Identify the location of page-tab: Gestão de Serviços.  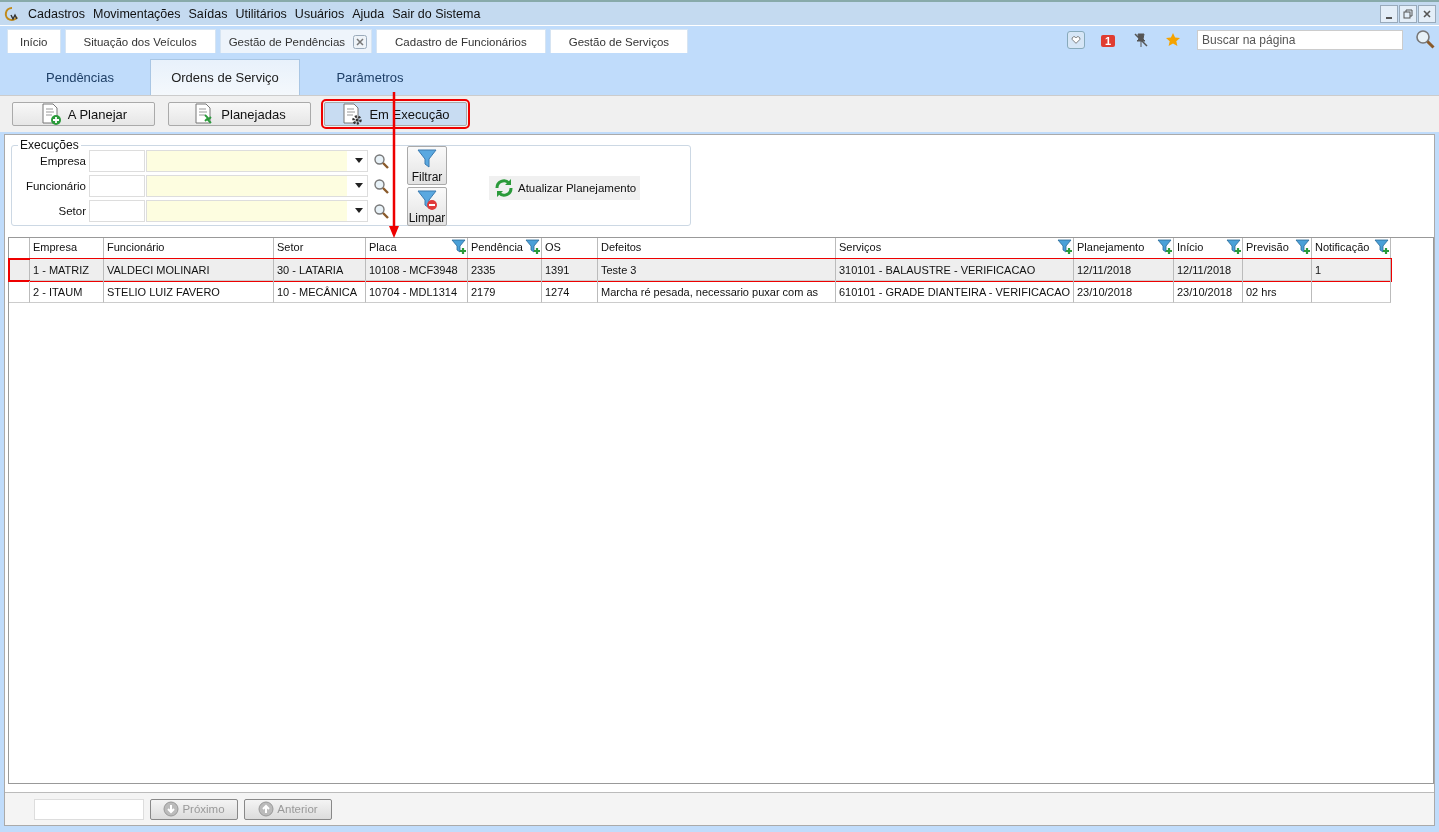
(619, 41).